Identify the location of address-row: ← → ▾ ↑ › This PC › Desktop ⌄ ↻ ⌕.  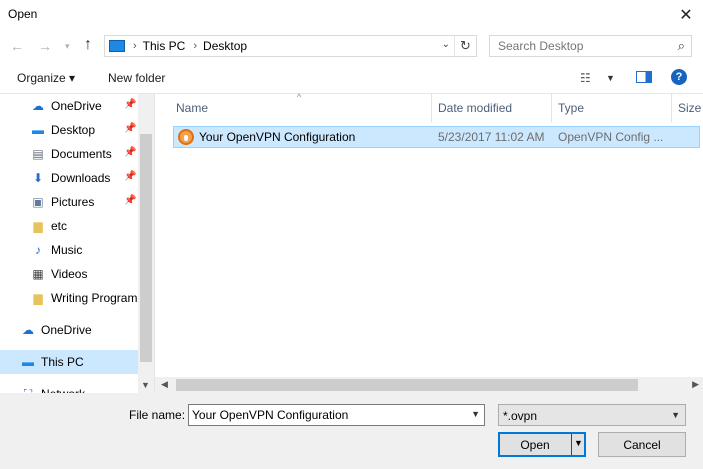
(351, 46).